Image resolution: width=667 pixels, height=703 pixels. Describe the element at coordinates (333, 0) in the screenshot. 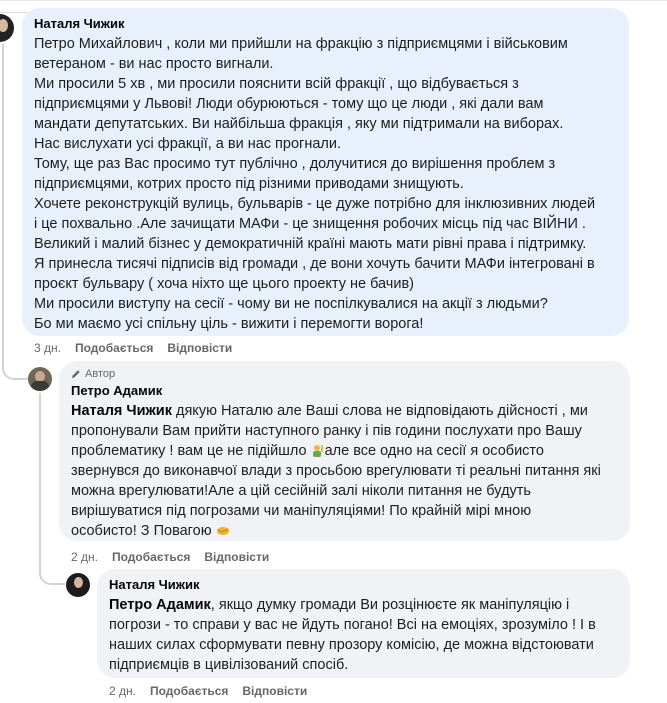

I see `top-divider` at that location.